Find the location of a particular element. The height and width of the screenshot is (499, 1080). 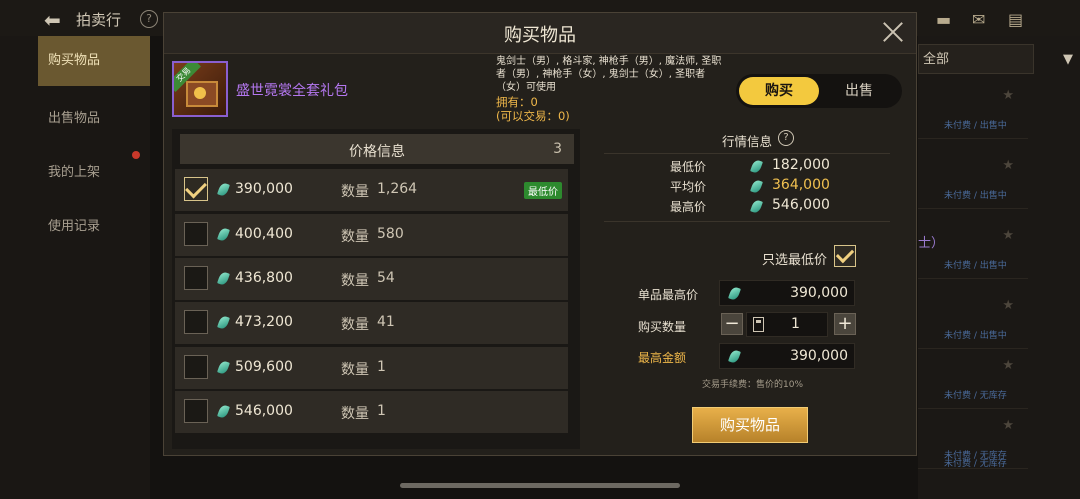

chat-icon: ▤ is located at coordinates (1015, 19).